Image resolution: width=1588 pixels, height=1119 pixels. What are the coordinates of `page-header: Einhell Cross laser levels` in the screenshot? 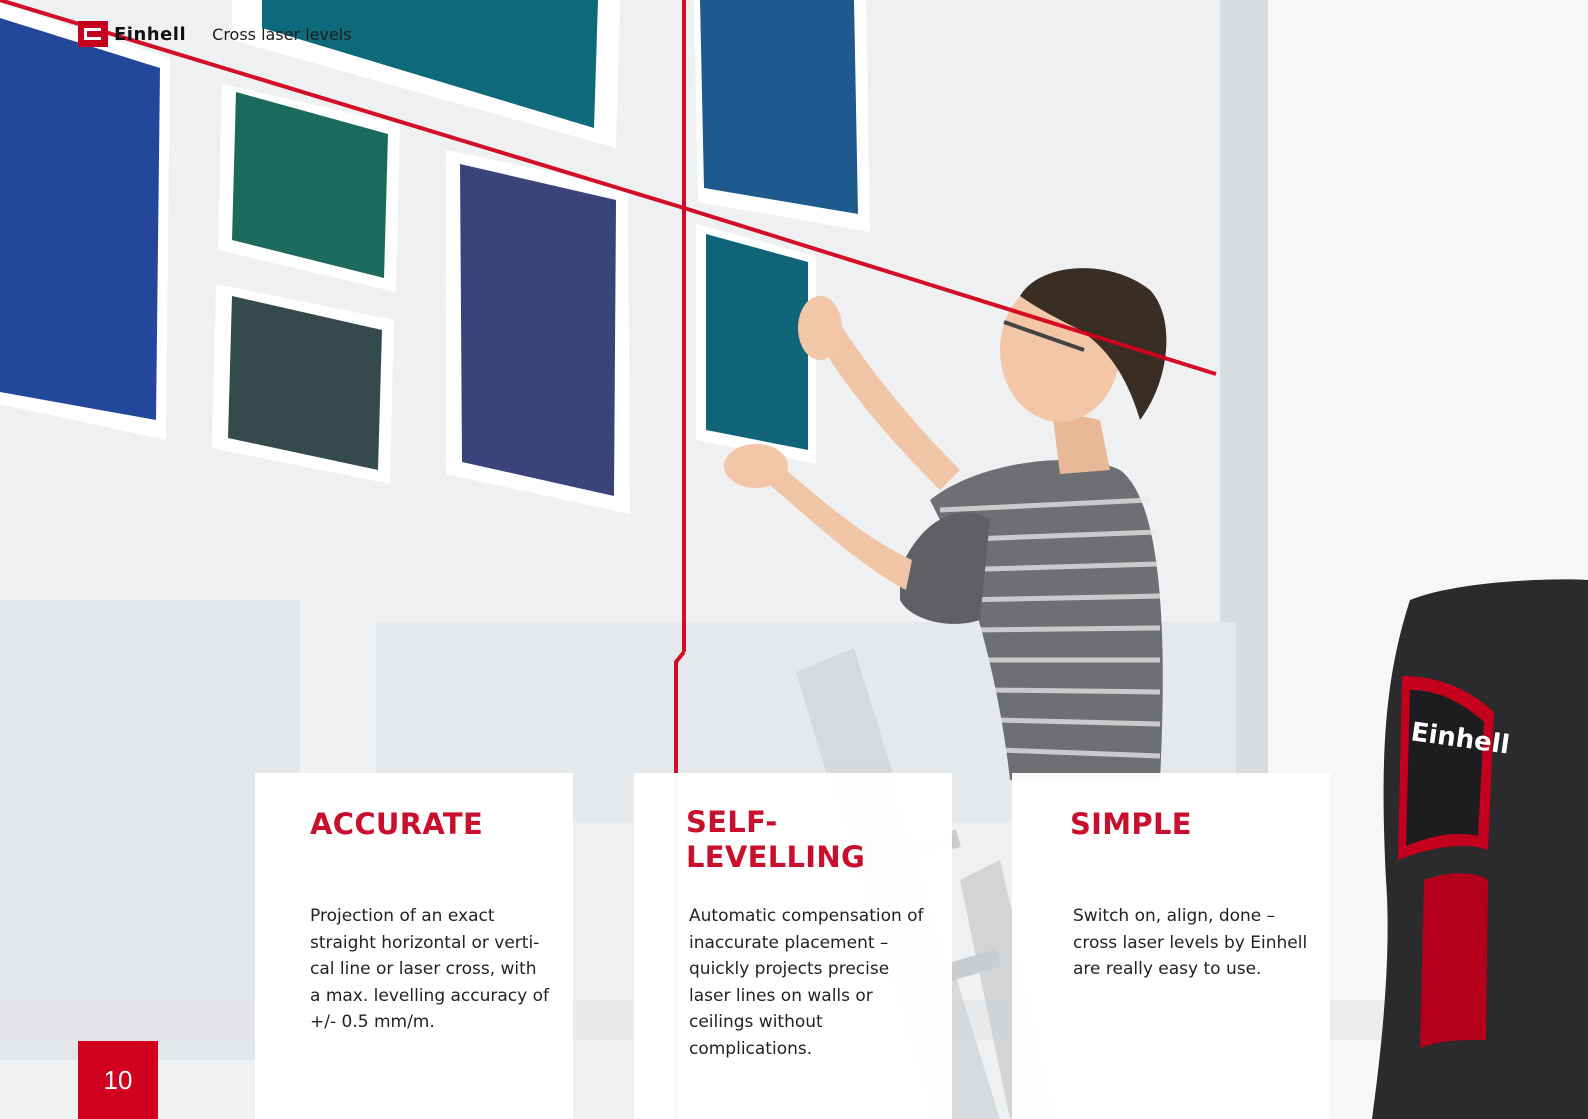 It's located at (215, 34).